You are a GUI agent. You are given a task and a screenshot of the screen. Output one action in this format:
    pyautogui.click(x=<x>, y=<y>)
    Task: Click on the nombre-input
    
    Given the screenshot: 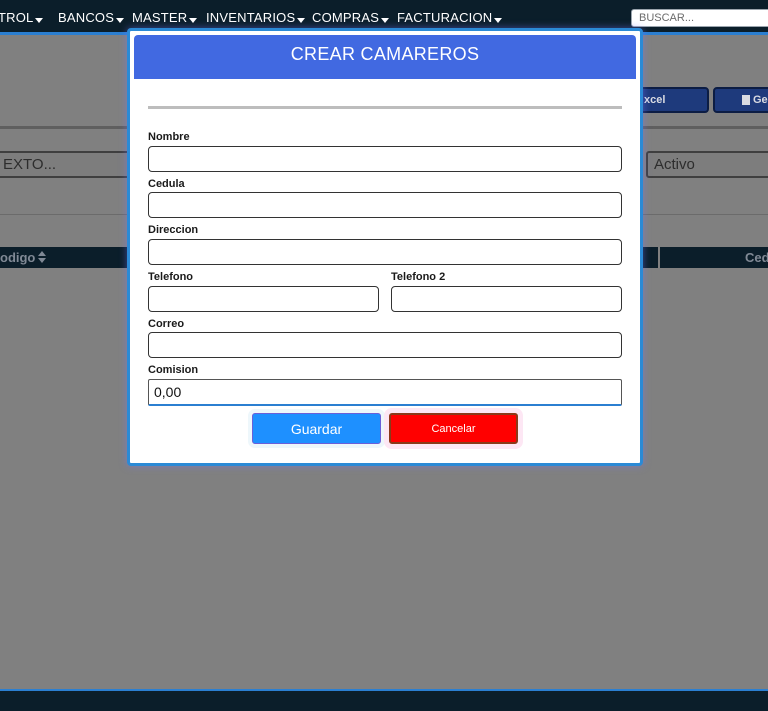 What is the action you would take?
    pyautogui.click(x=385, y=159)
    